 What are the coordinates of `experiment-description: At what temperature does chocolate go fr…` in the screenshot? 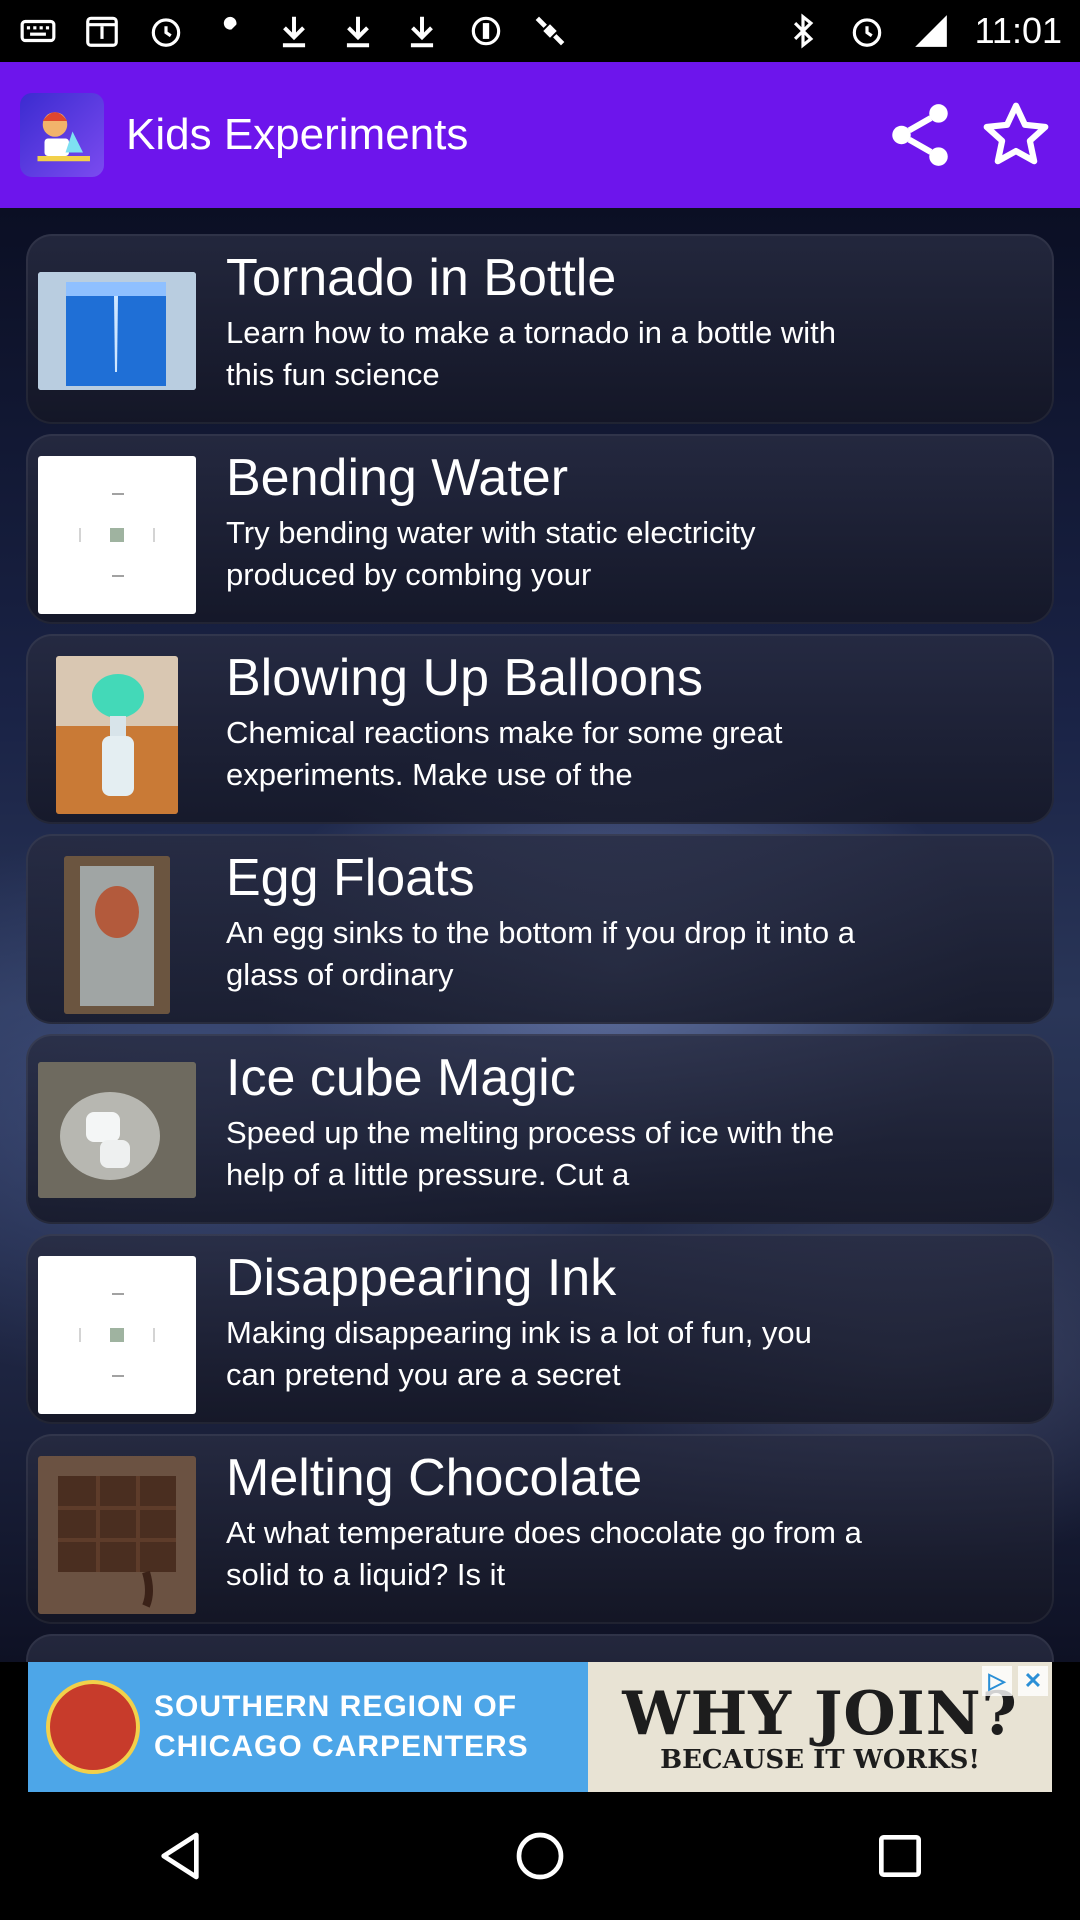 It's located at (544, 1553).